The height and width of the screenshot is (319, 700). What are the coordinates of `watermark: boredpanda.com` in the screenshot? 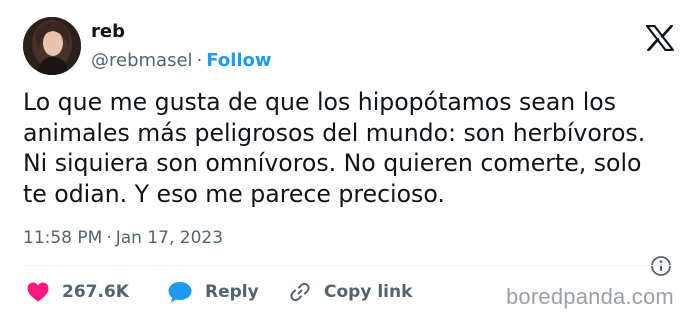 It's located at (590, 296).